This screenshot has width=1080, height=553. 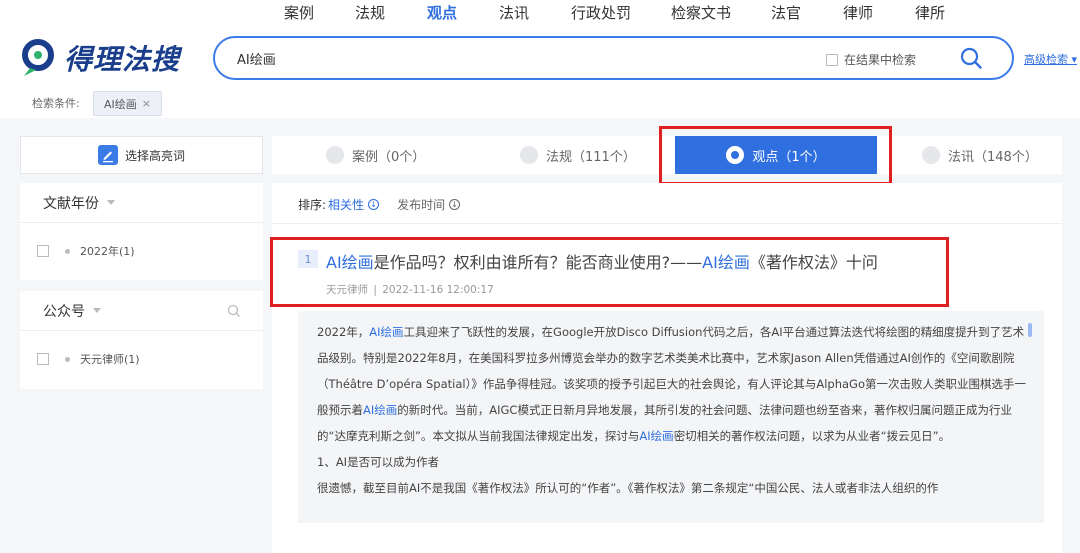 I want to click on close-icon: ×, so click(x=146, y=103).